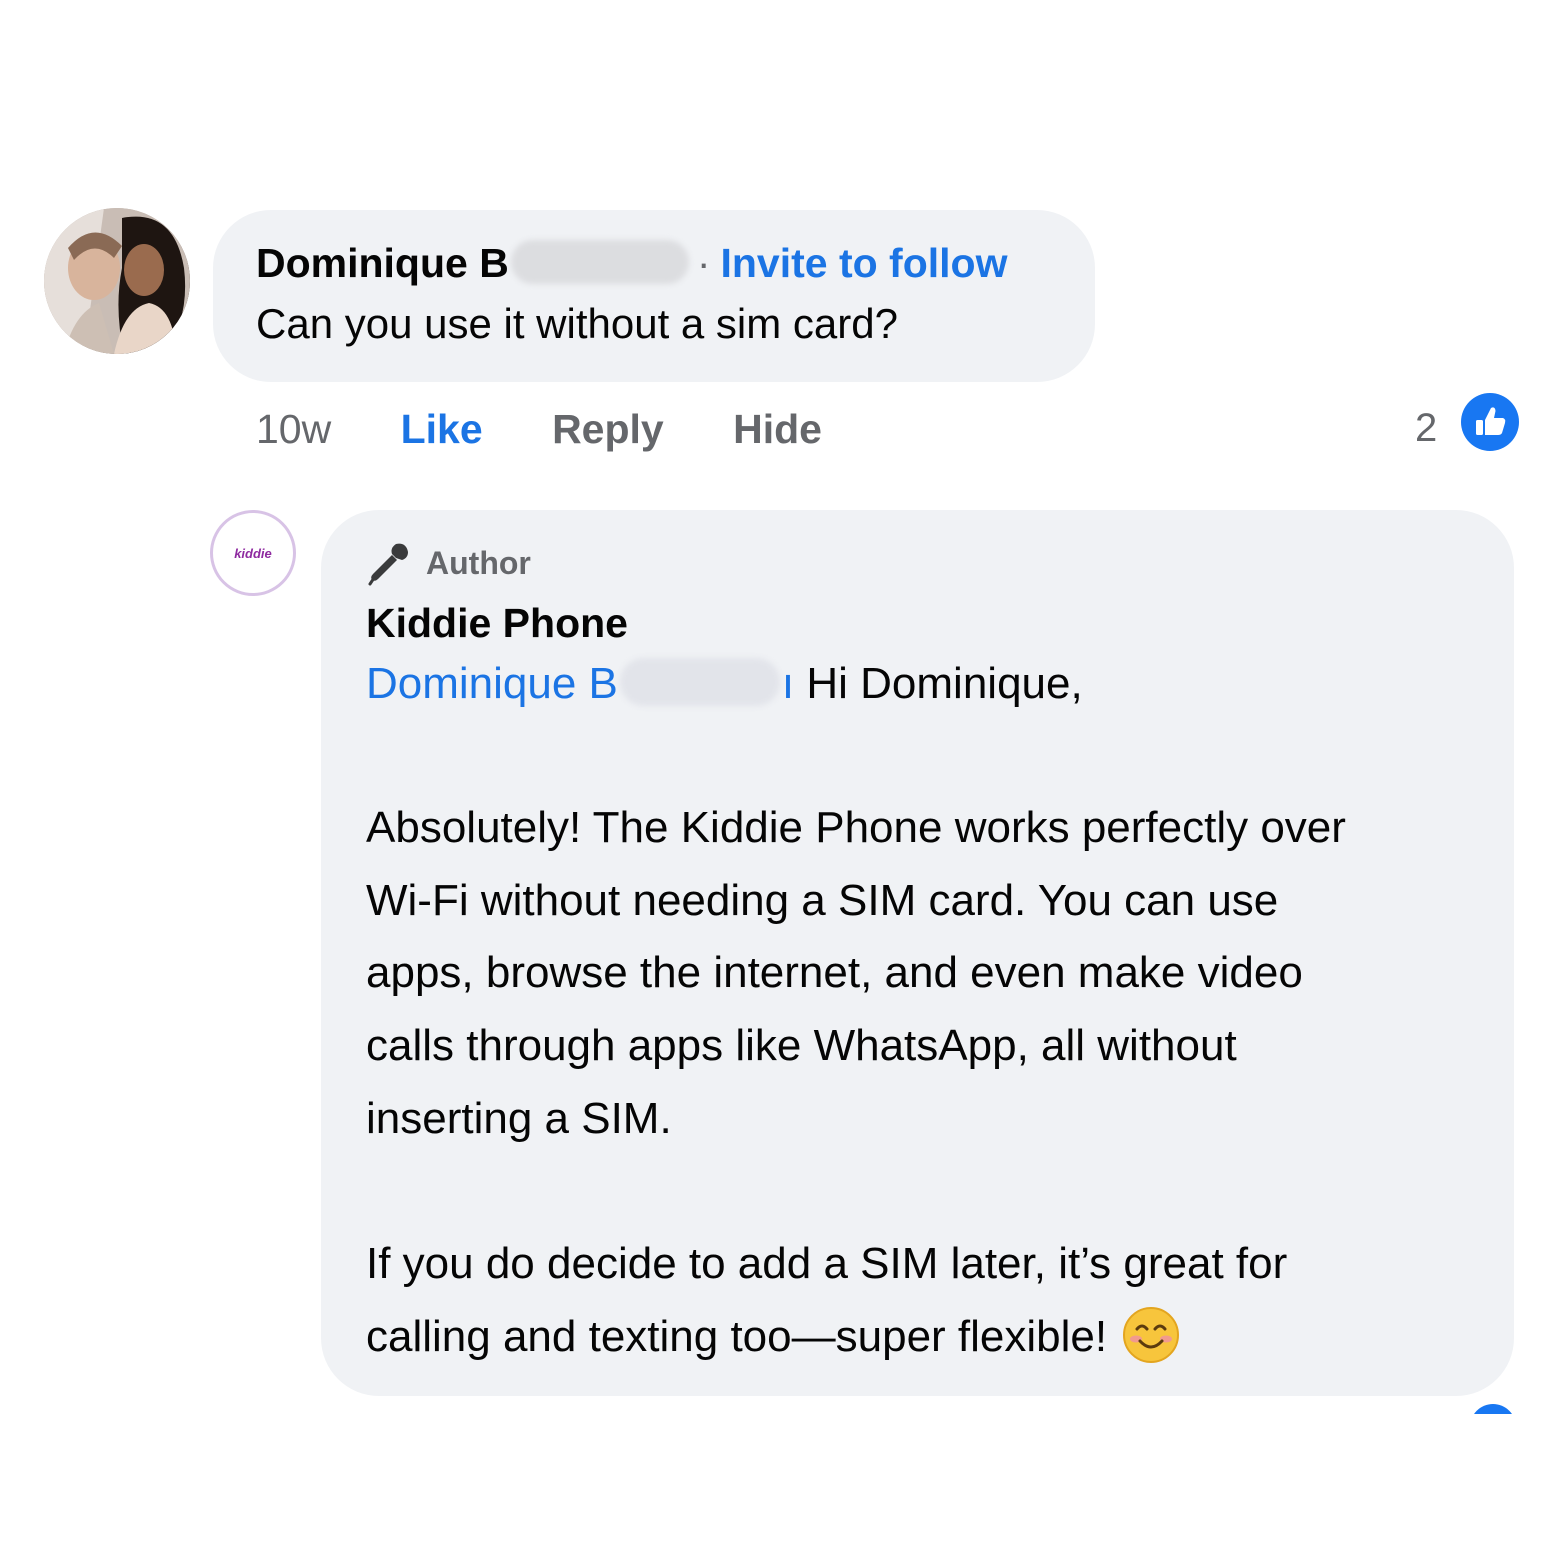 The width and height of the screenshot is (1563, 1563). I want to click on user-avatar, so click(117, 281).